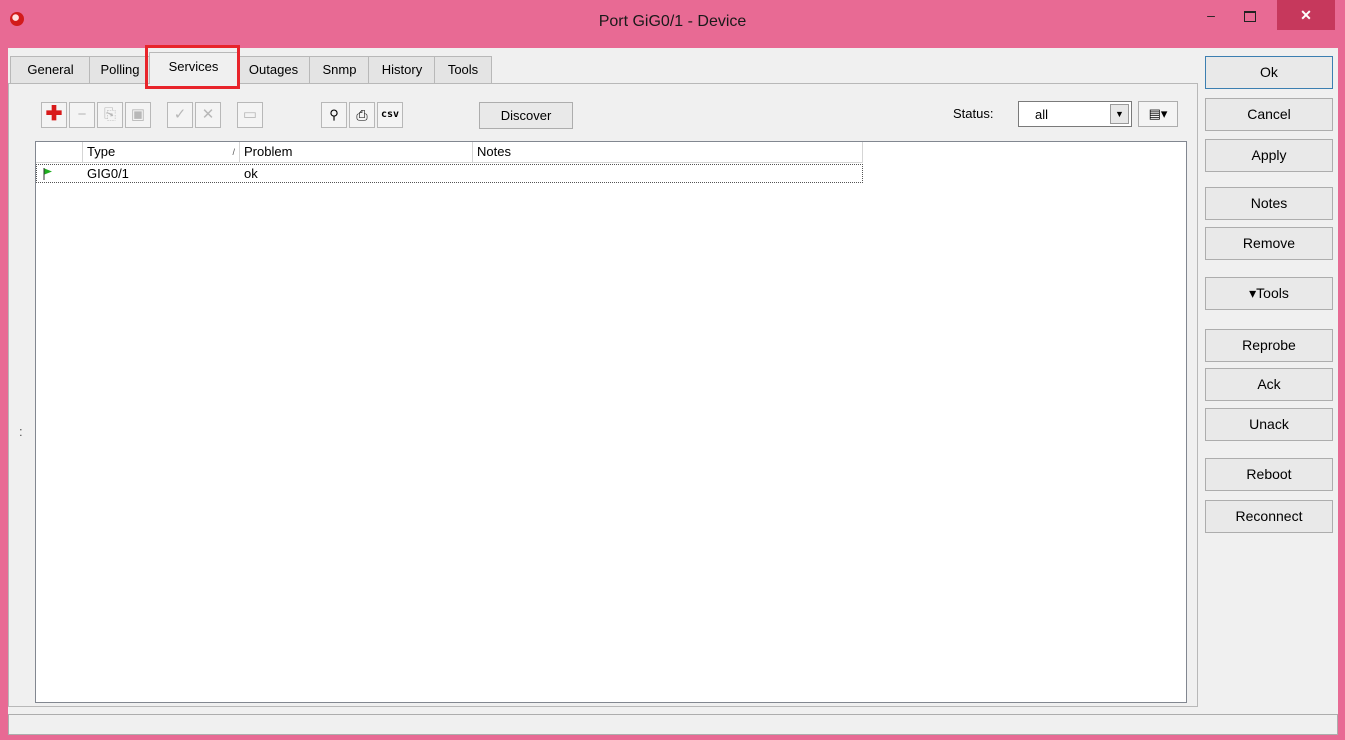 The height and width of the screenshot is (740, 1345). Describe the element at coordinates (101, 151) in the screenshot. I see `column-label-type: Type` at that location.